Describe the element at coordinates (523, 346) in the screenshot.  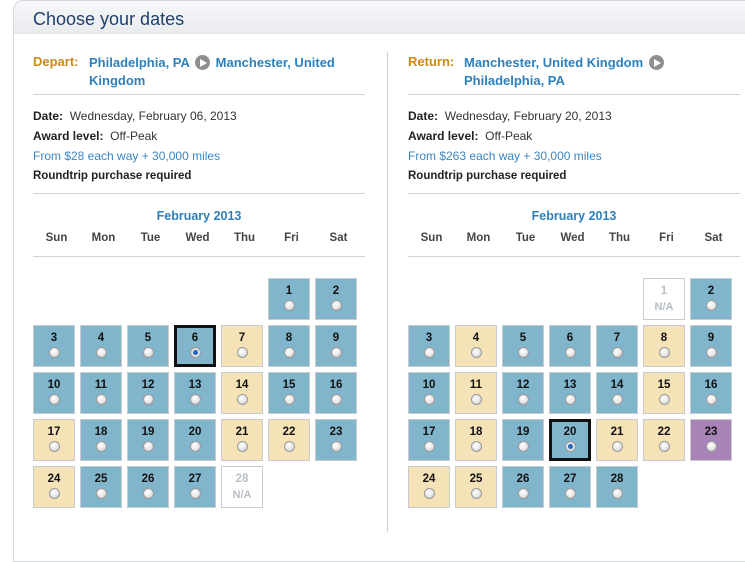
I see `return-day-cell-5: 5` at that location.